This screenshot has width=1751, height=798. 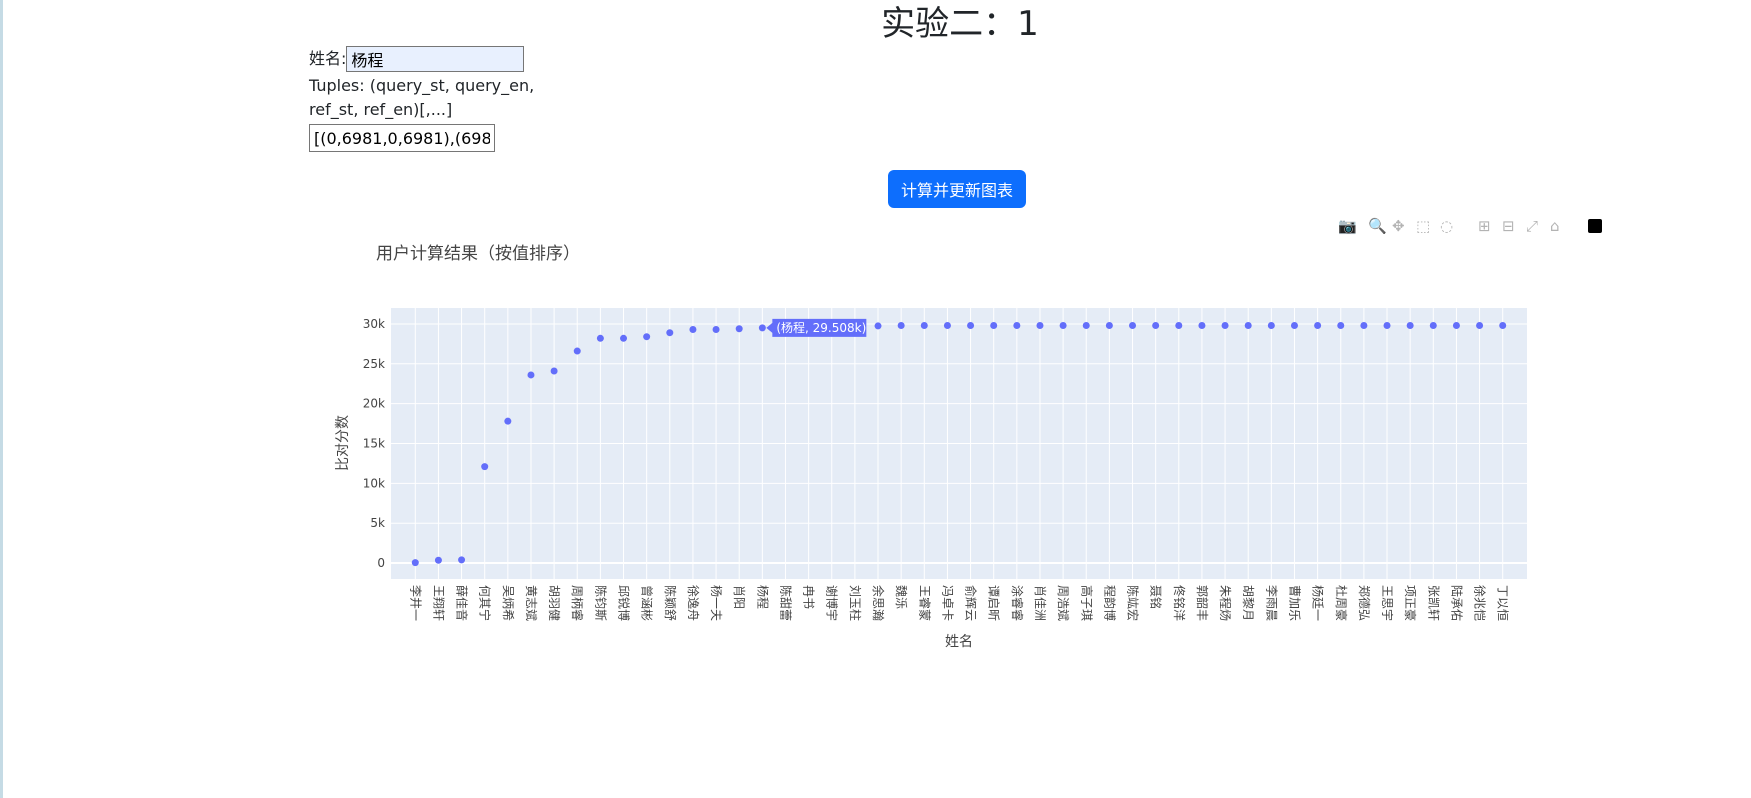 I want to click on x-tick-label: 杨廷一, so click(x=1318, y=603).